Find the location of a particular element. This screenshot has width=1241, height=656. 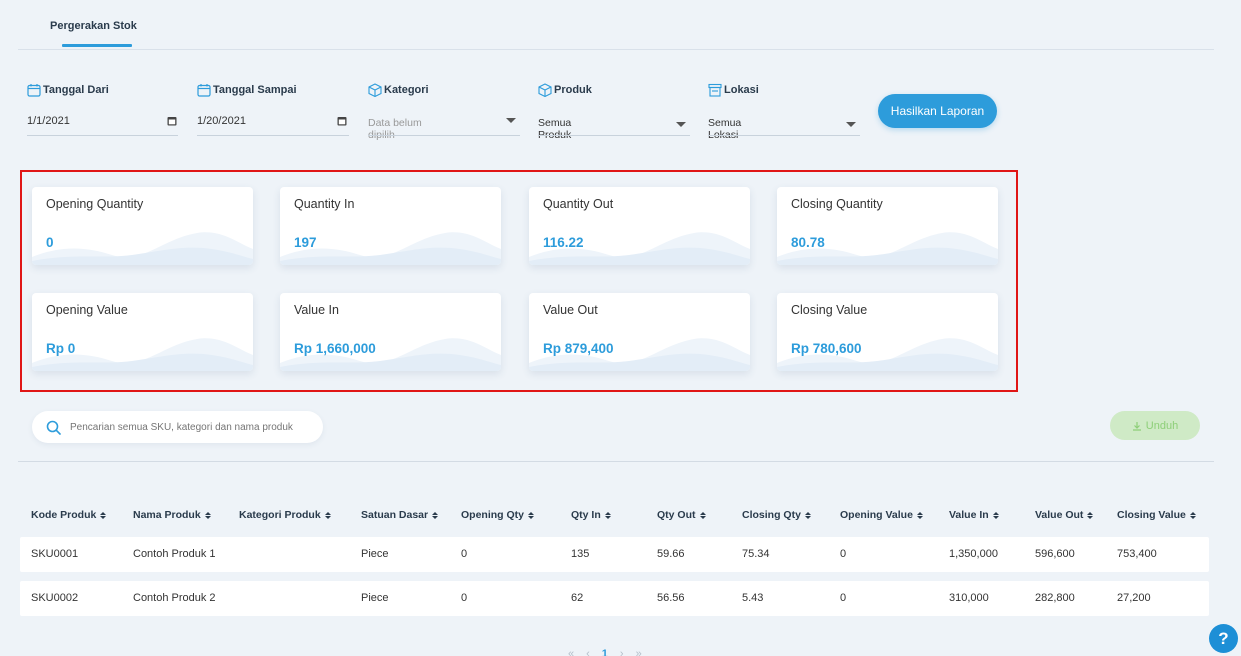

search-box is located at coordinates (177, 427).